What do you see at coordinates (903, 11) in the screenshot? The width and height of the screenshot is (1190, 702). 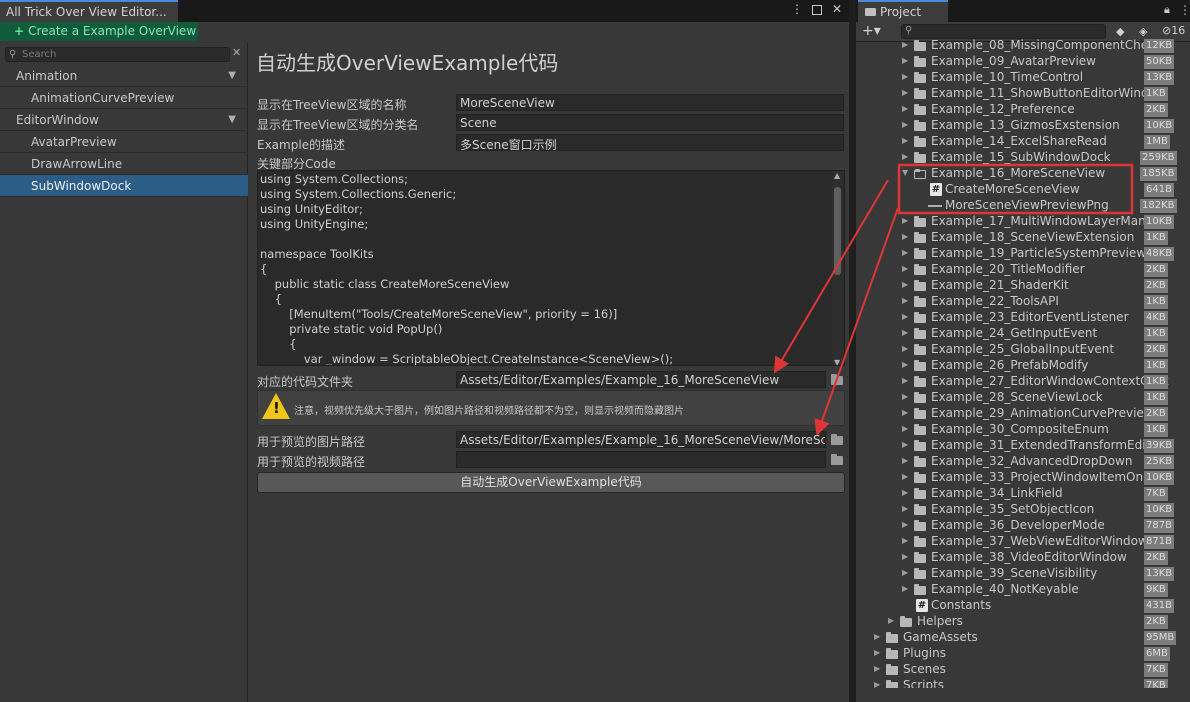 I see `project-tab: Project` at bounding box center [903, 11].